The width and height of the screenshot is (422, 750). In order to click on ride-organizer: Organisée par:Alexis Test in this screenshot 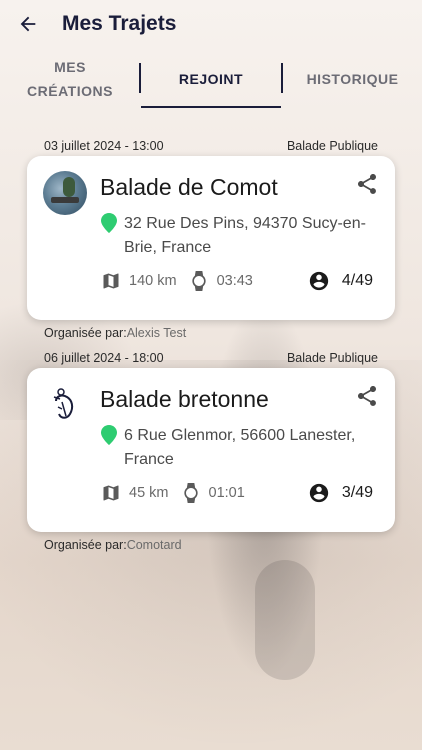, I will do `click(115, 333)`.